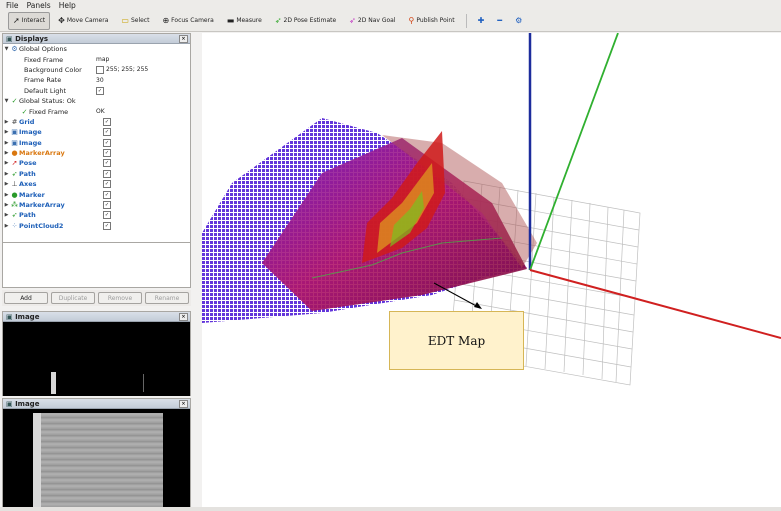 This screenshot has height=511, width=781. What do you see at coordinates (14, 49) in the screenshot?
I see `globe-icon: ⚙` at bounding box center [14, 49].